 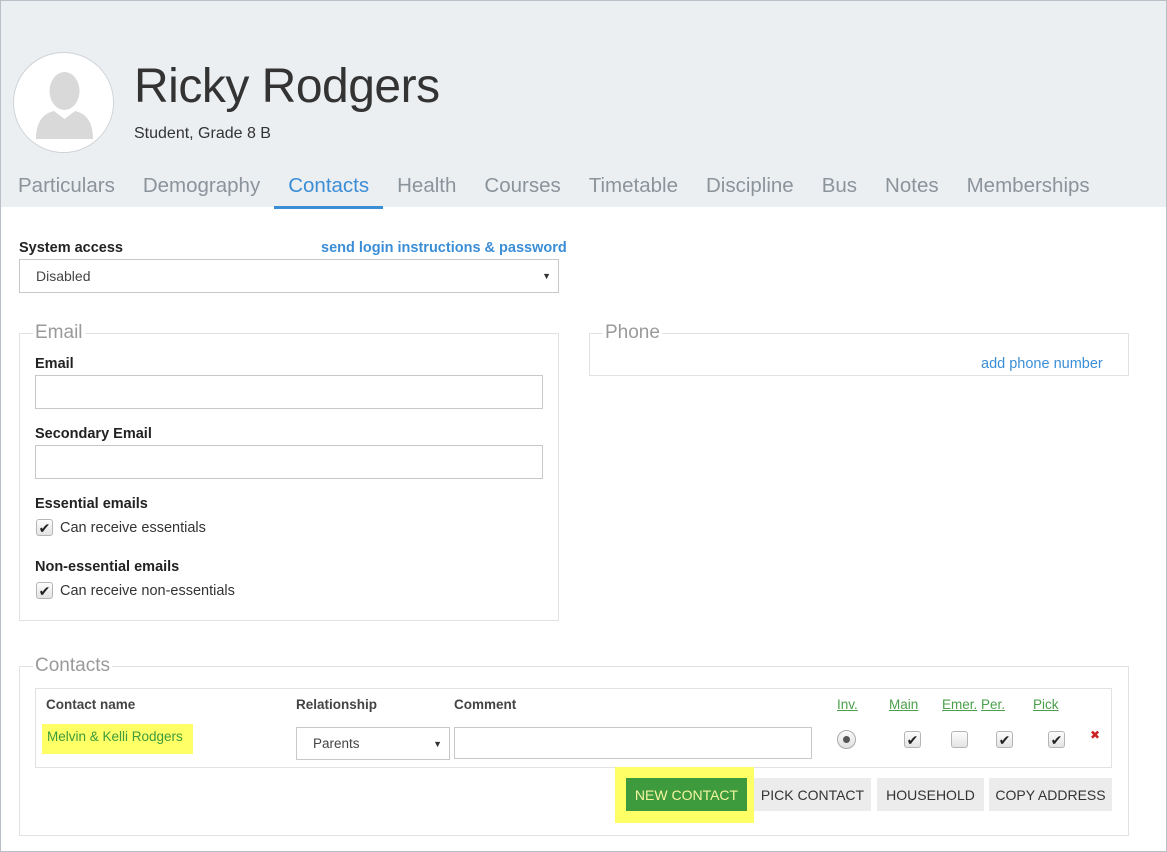 What do you see at coordinates (71, 248) in the screenshot?
I see `system-access-label: System access` at bounding box center [71, 248].